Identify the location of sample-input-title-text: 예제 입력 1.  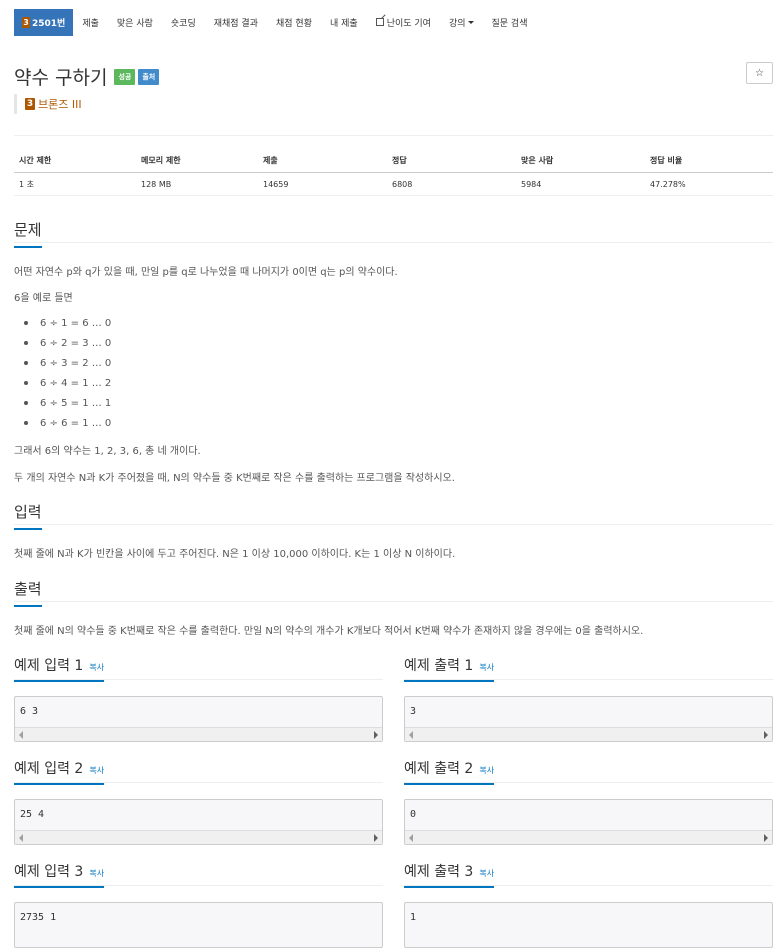
(49, 666).